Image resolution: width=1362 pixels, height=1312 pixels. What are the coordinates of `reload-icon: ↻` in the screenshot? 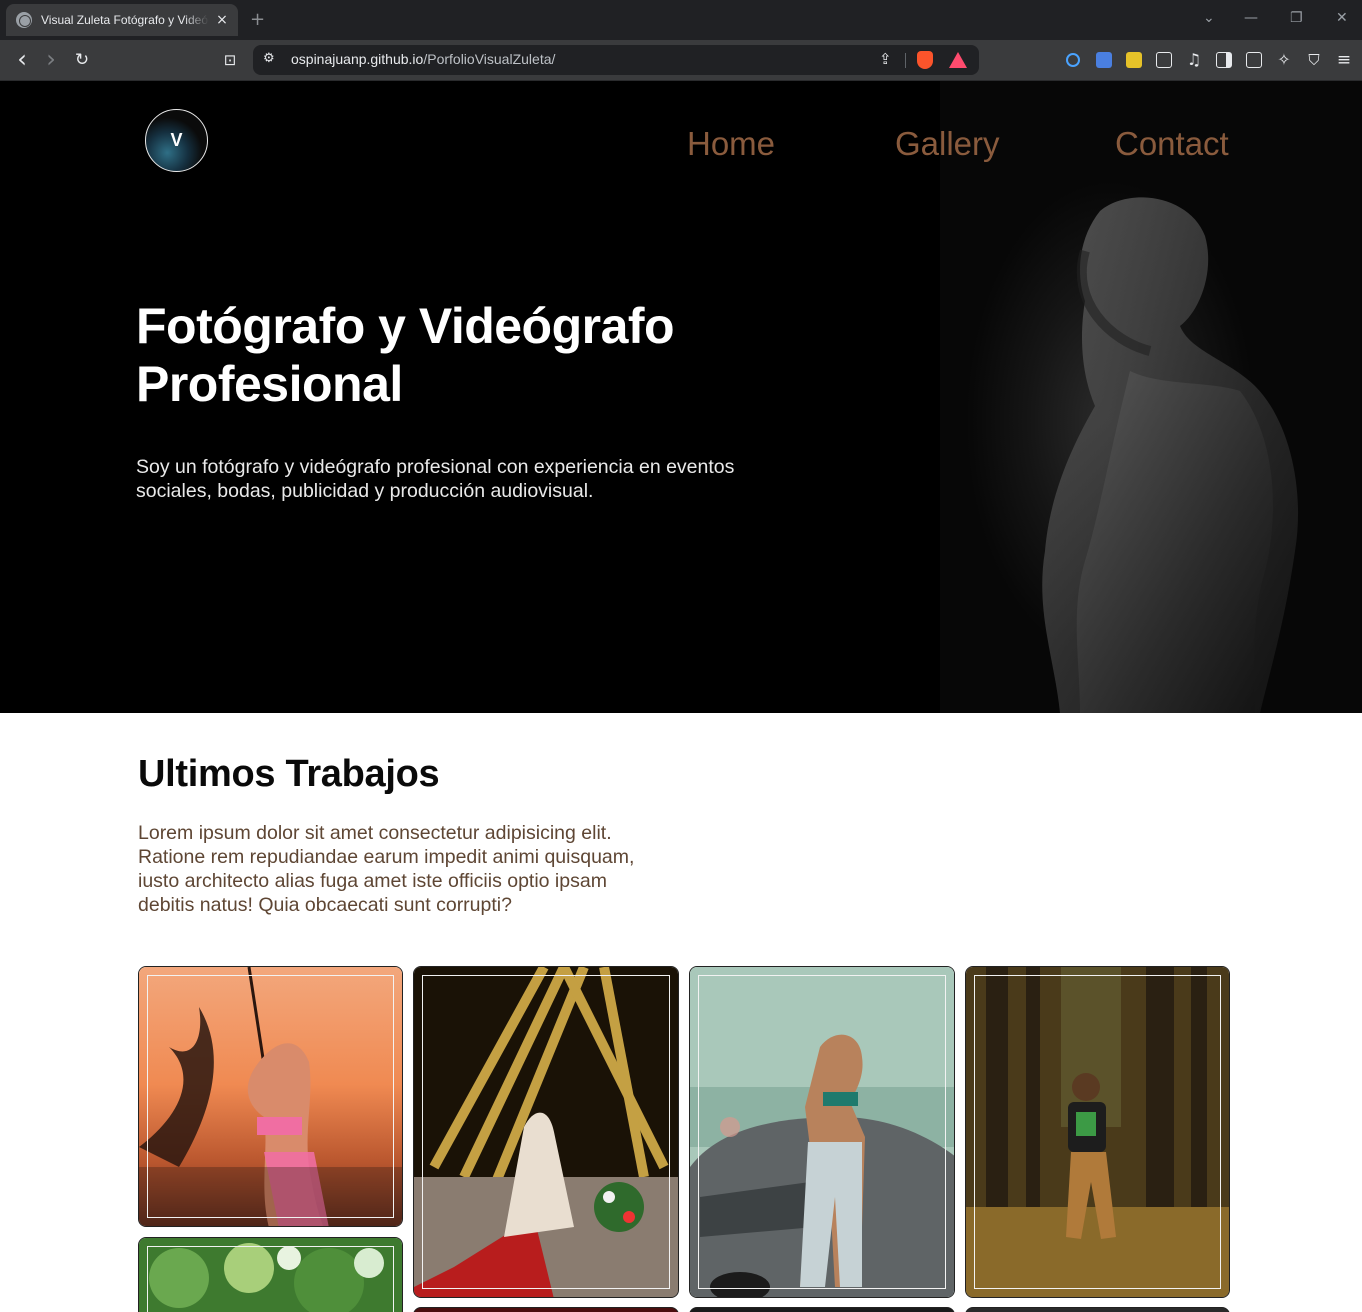 It's located at (82, 60).